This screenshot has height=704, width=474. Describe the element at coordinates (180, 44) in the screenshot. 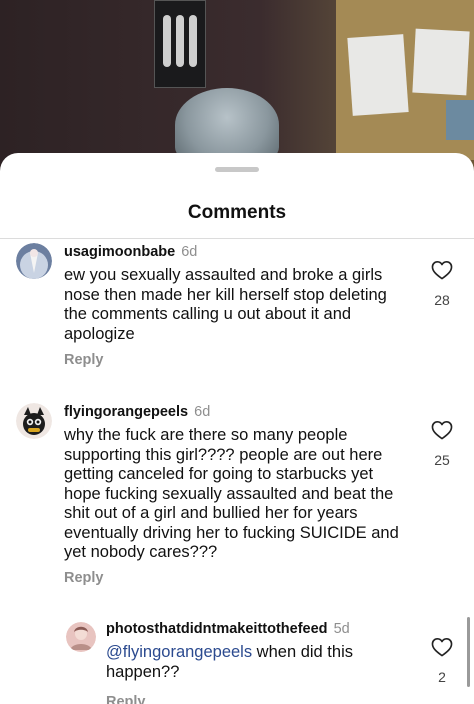

I see `wall-poster` at that location.